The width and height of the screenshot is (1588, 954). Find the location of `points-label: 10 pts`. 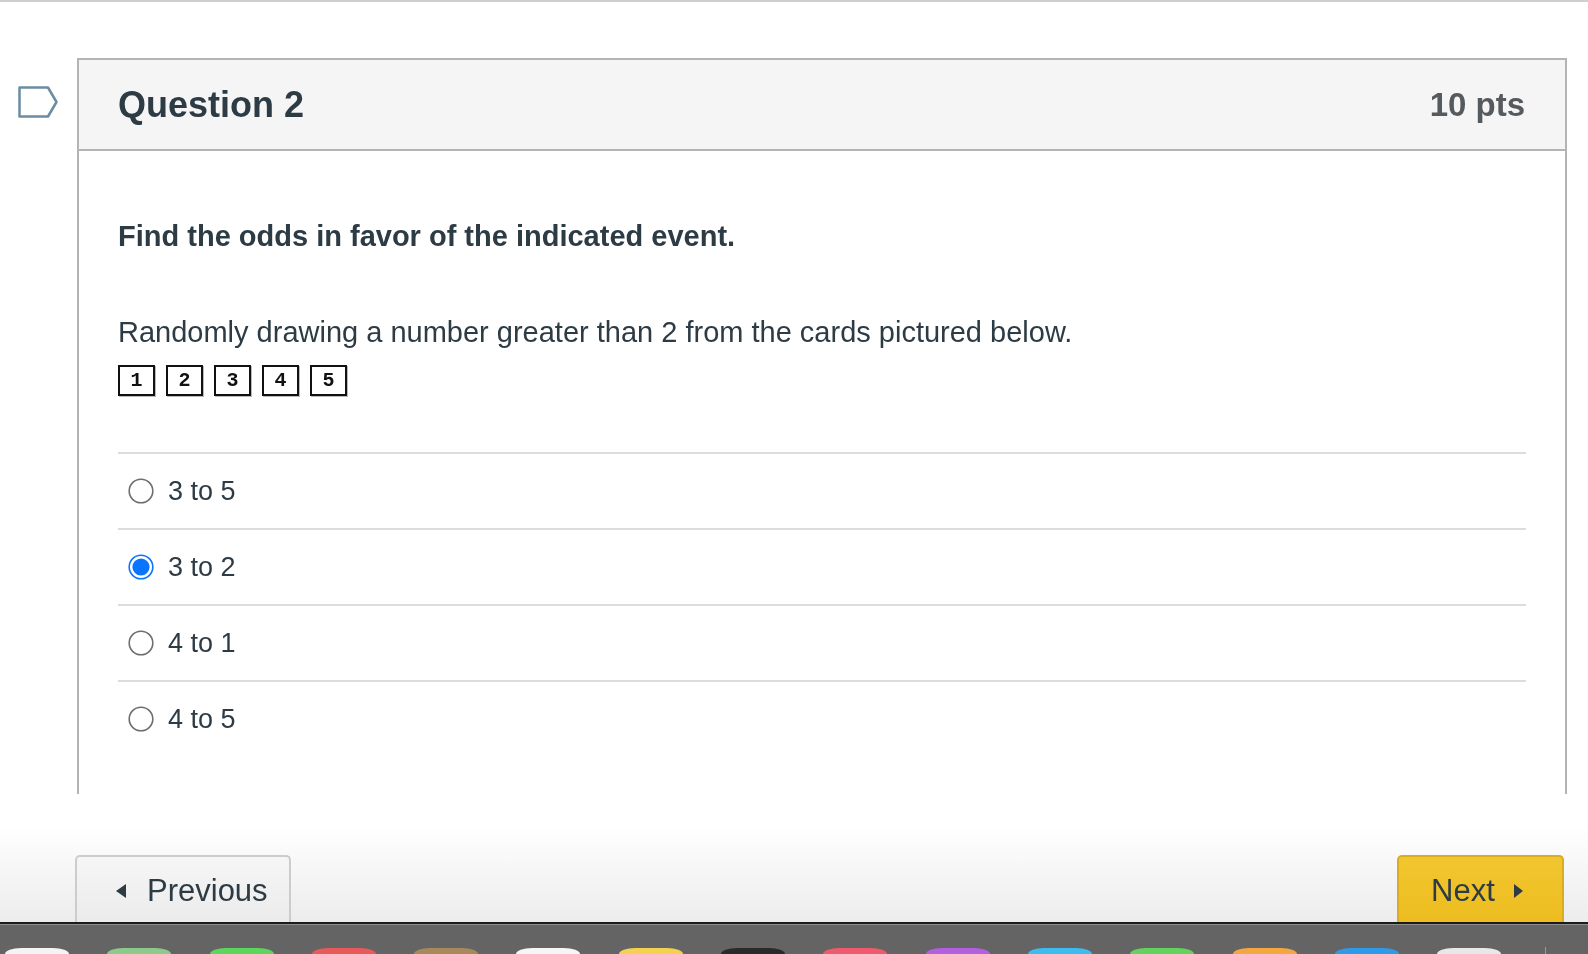

points-label: 10 pts is located at coordinates (1477, 104).